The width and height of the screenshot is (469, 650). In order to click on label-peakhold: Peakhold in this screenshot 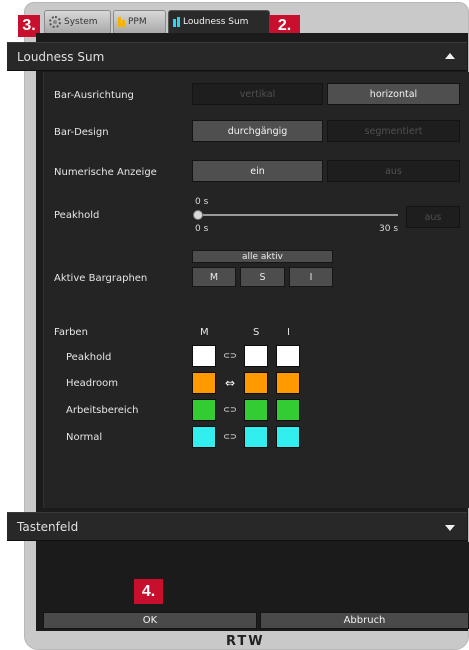, I will do `click(77, 215)`.